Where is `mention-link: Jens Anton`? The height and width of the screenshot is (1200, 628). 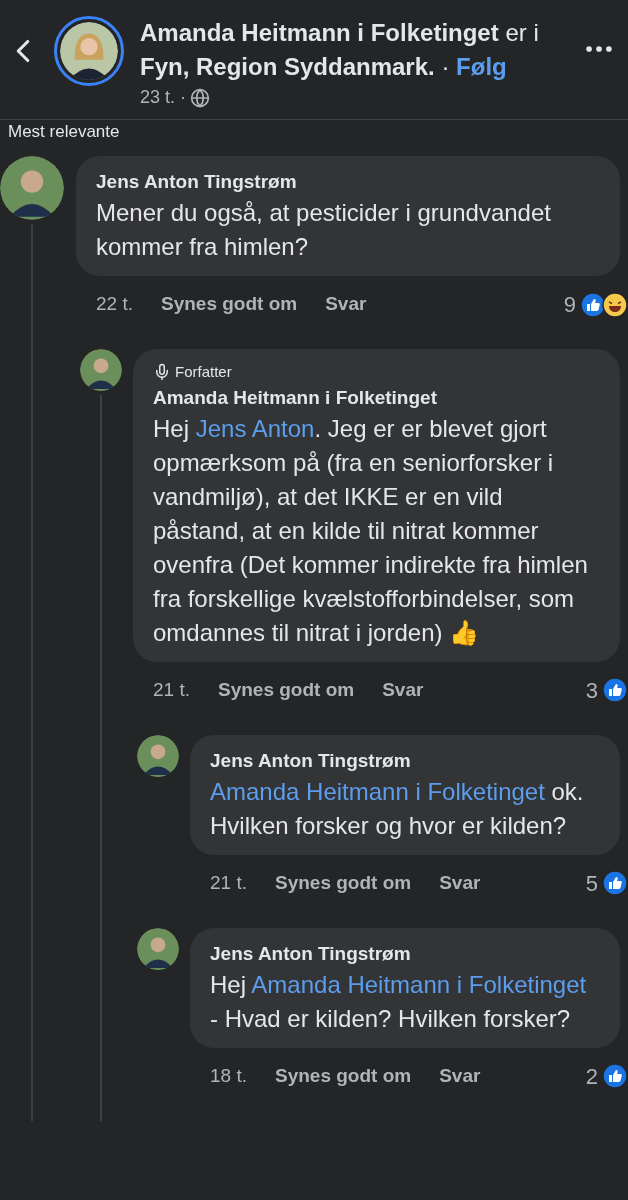 mention-link: Jens Anton is located at coordinates (255, 428).